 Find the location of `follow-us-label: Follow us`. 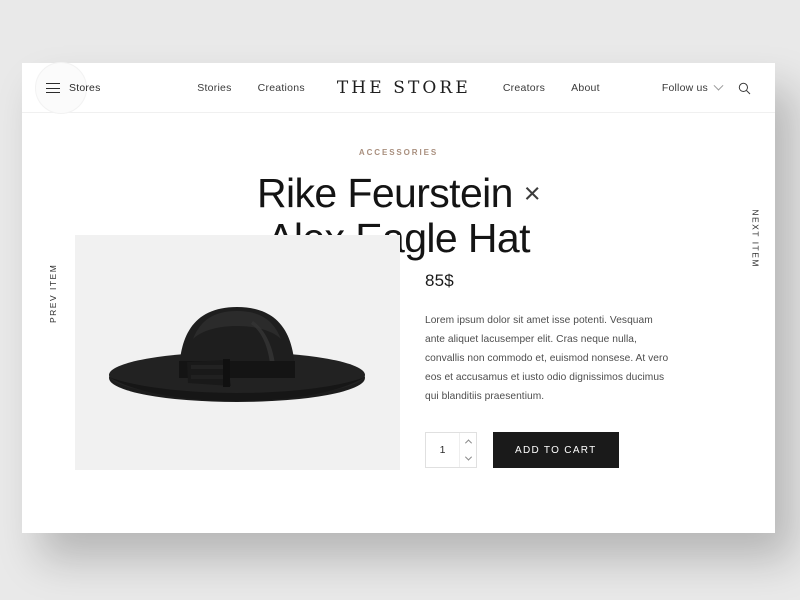

follow-us-label: Follow us is located at coordinates (685, 88).